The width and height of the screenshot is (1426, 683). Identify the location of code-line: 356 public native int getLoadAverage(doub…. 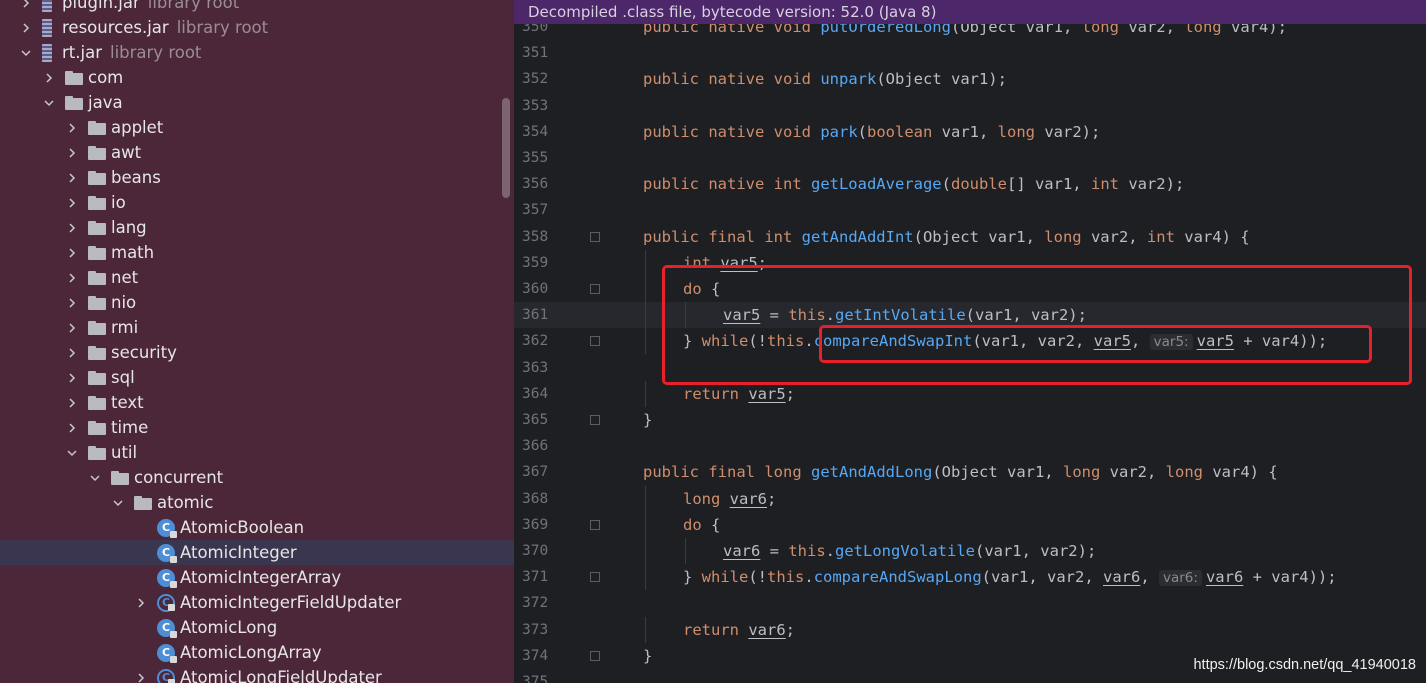
(970, 184).